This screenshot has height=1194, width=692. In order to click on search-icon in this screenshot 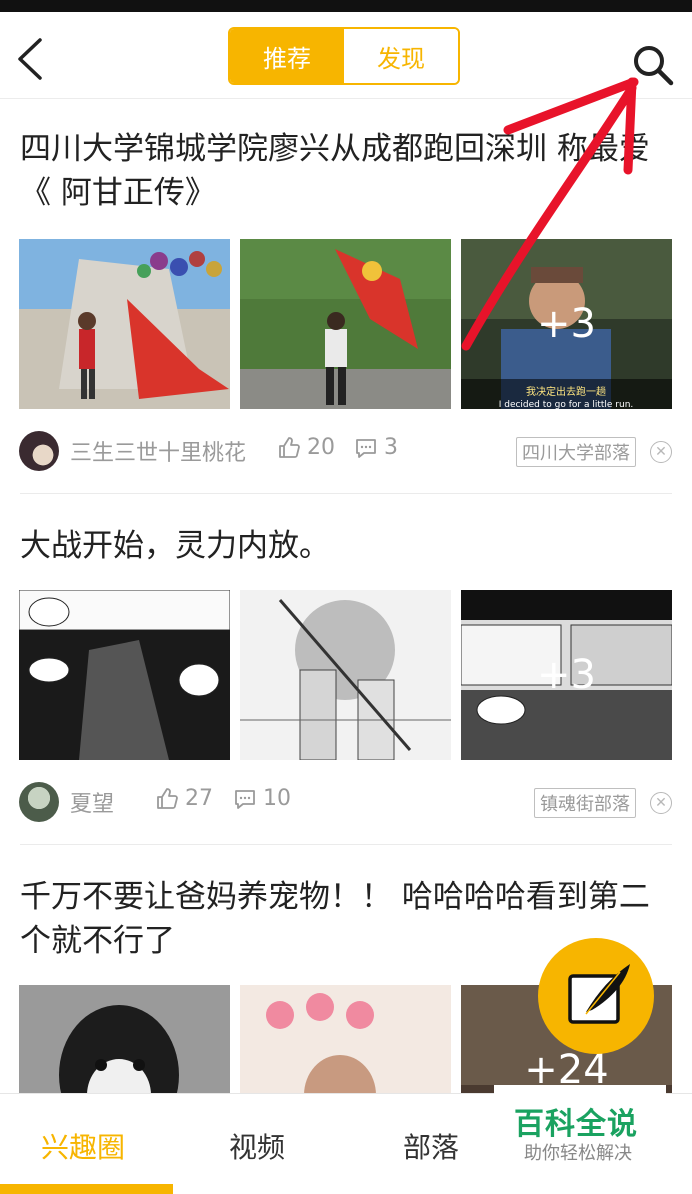, I will do `click(652, 64)`.